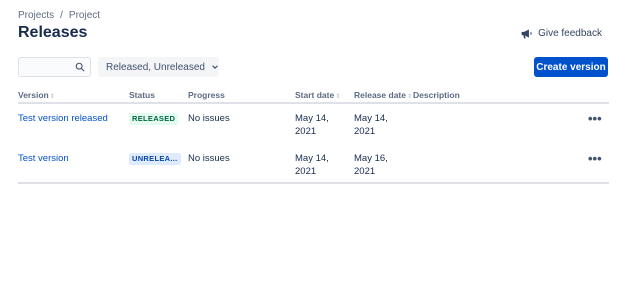 The height and width of the screenshot is (301, 624). What do you see at coordinates (313, 183) in the screenshot?
I see `table-bottom-divider` at bounding box center [313, 183].